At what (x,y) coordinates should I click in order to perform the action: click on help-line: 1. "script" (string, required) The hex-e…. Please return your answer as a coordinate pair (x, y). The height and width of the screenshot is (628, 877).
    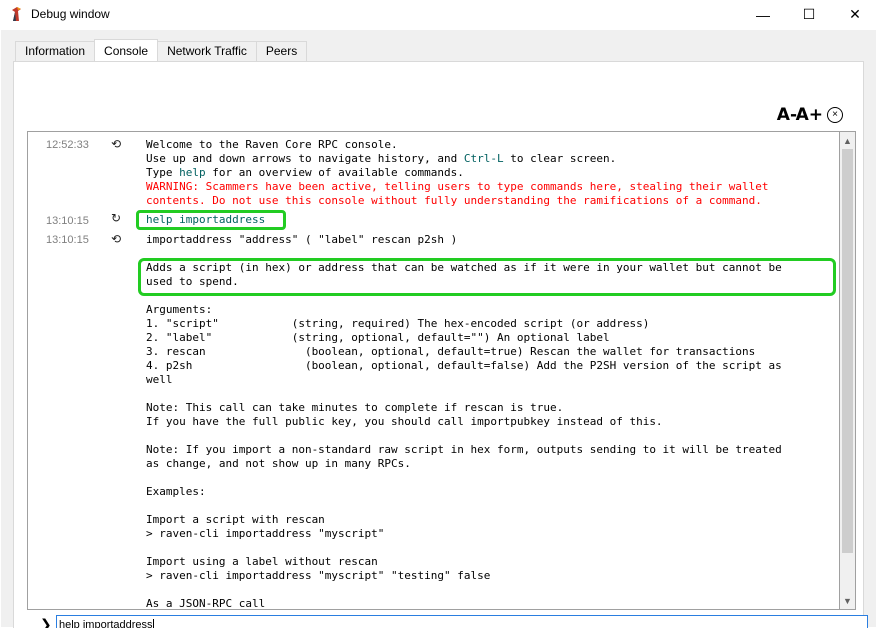
    Looking at the image, I should click on (398, 323).